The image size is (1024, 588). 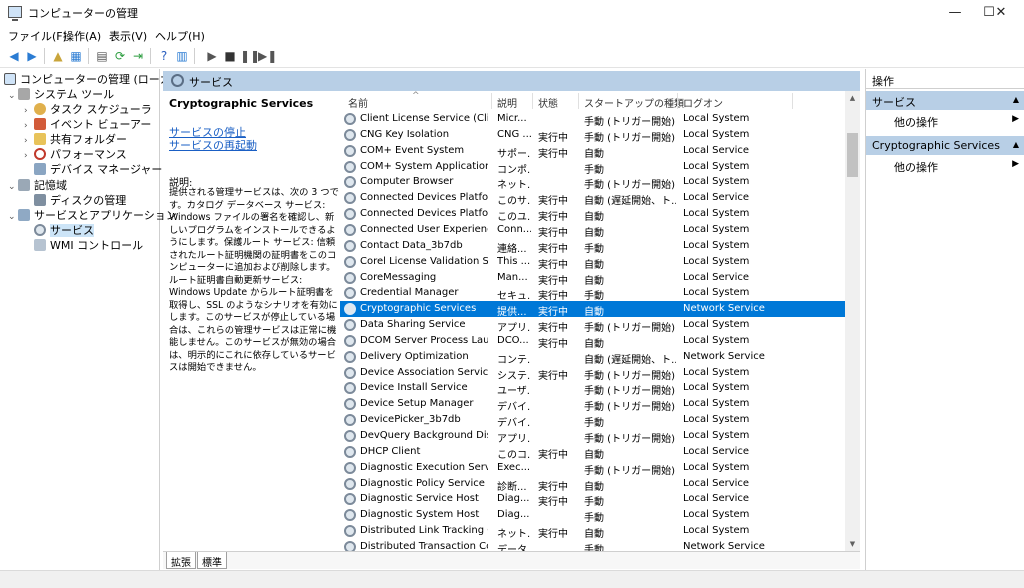 I want to click on actions-section-selected: Cryptographic Services ▲, so click(x=945, y=145).